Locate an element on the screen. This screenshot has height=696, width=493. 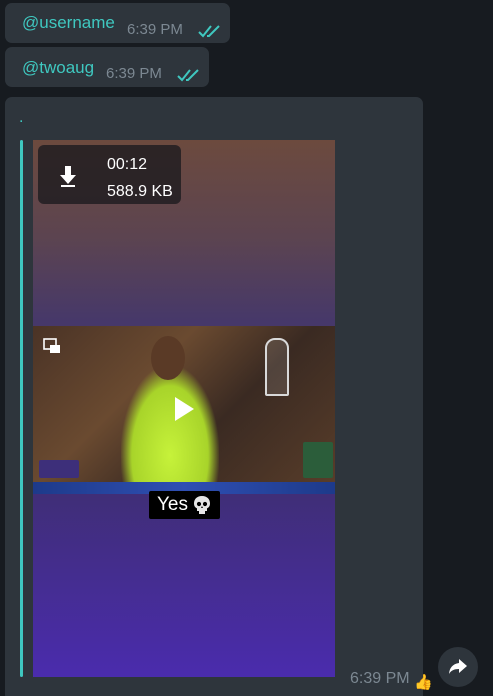
video-caption: Yes is located at coordinates (184, 505).